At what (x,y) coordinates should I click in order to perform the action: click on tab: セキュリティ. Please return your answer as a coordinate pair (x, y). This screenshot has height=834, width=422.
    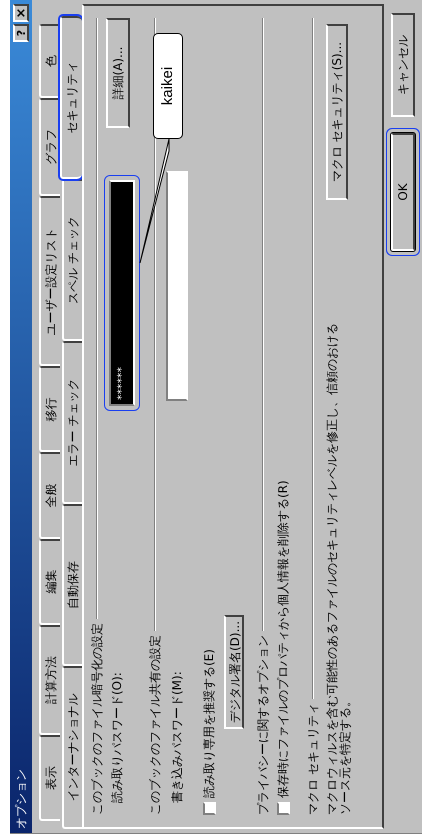
    Looking at the image, I should click on (71, 97).